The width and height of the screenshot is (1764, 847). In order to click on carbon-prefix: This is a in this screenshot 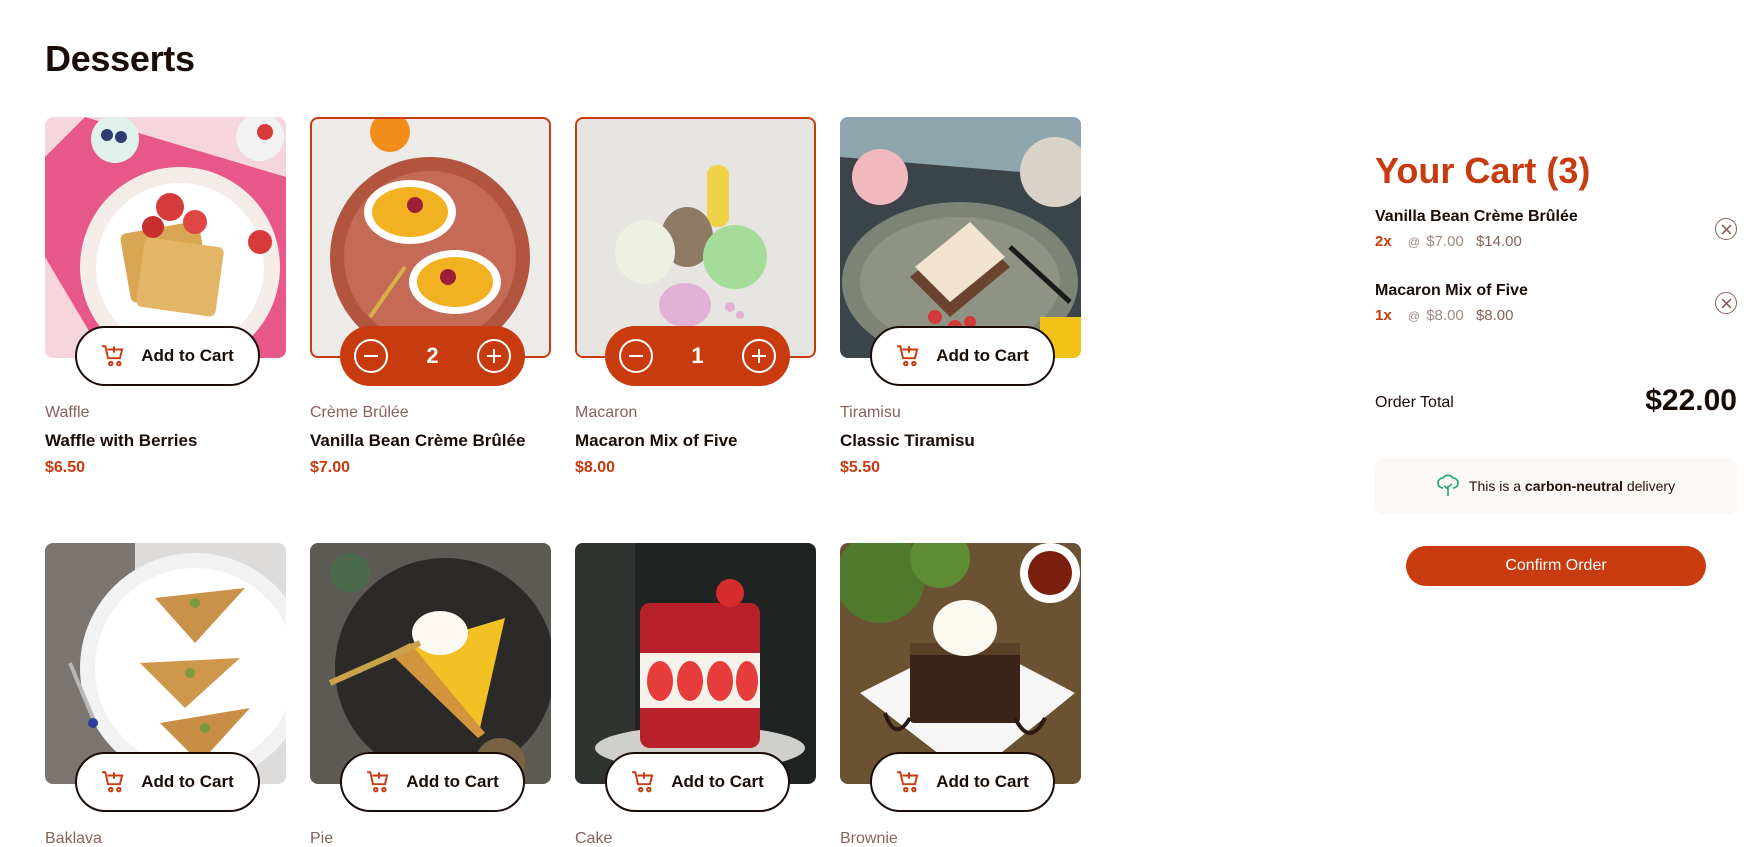, I will do `click(1495, 486)`.